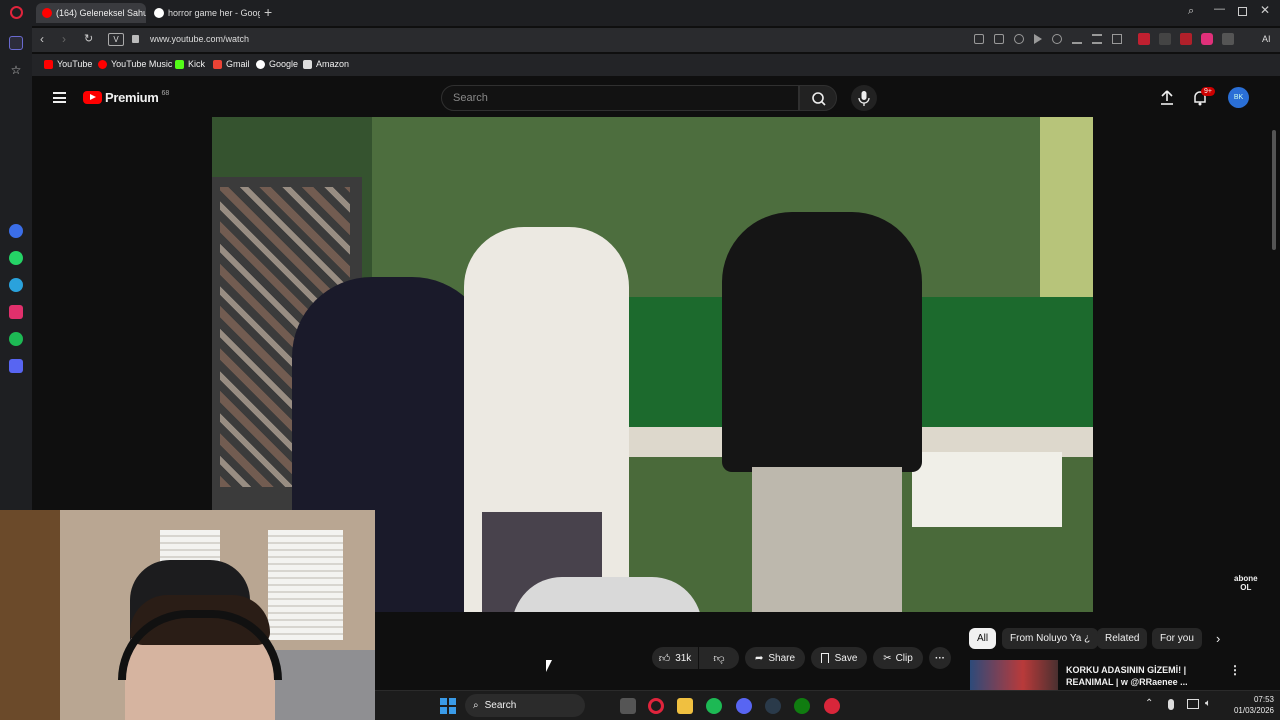 This screenshot has width=1280, height=720. I want to click on home-icon, so click(16, 43).